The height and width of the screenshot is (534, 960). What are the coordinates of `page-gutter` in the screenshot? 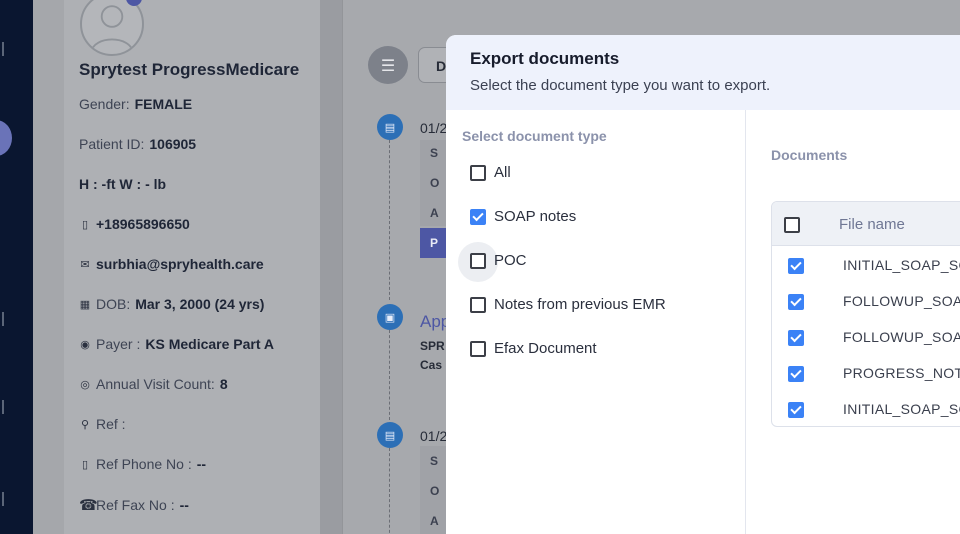 It's located at (48, 267).